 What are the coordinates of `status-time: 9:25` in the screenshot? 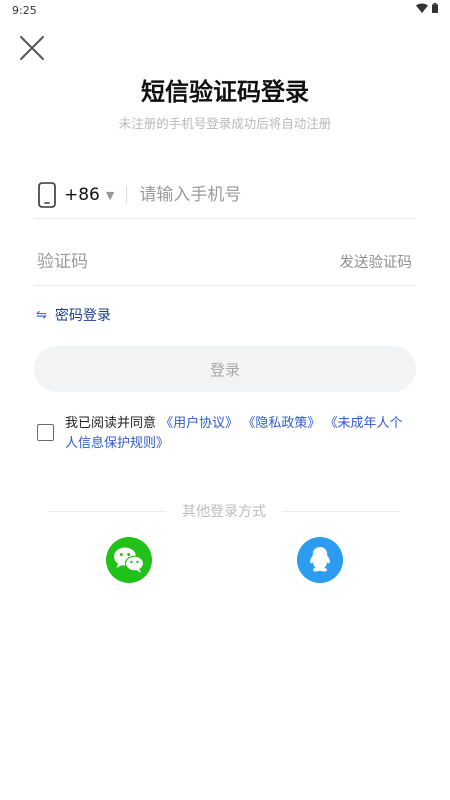 It's located at (24, 10).